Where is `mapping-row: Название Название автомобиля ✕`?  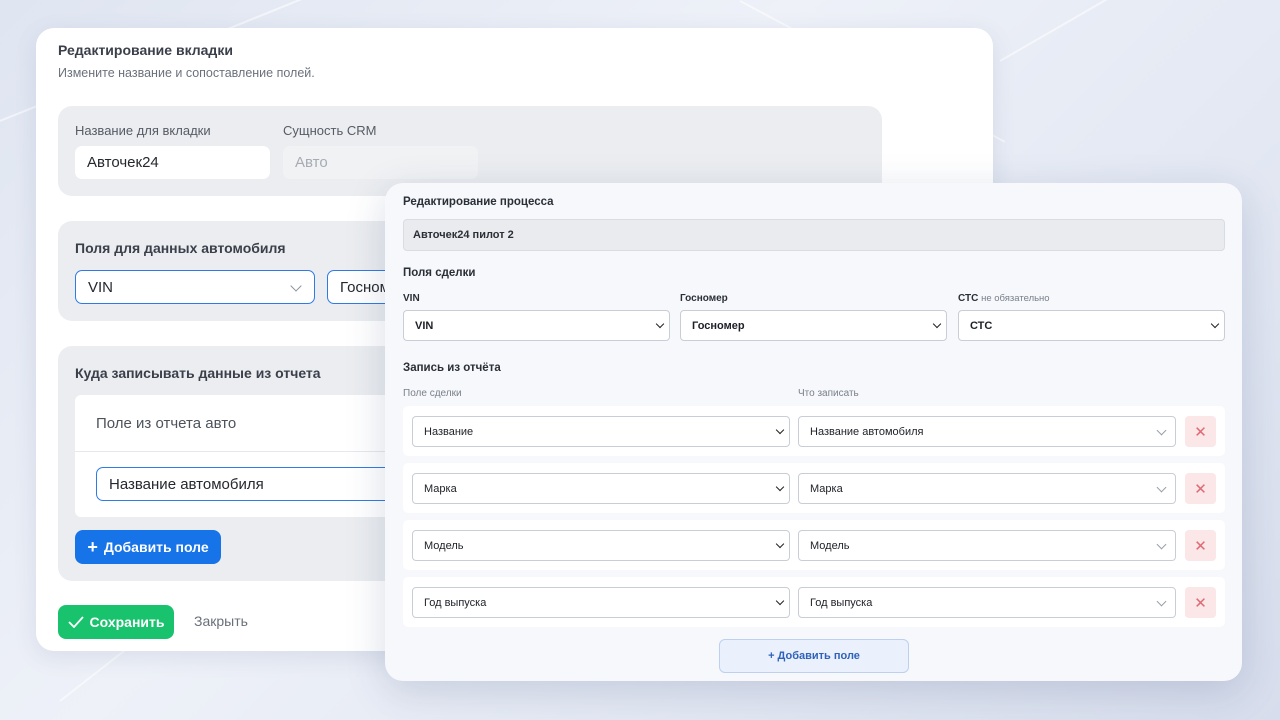
mapping-row: Название Название автомобиля ✕ is located at coordinates (814, 431).